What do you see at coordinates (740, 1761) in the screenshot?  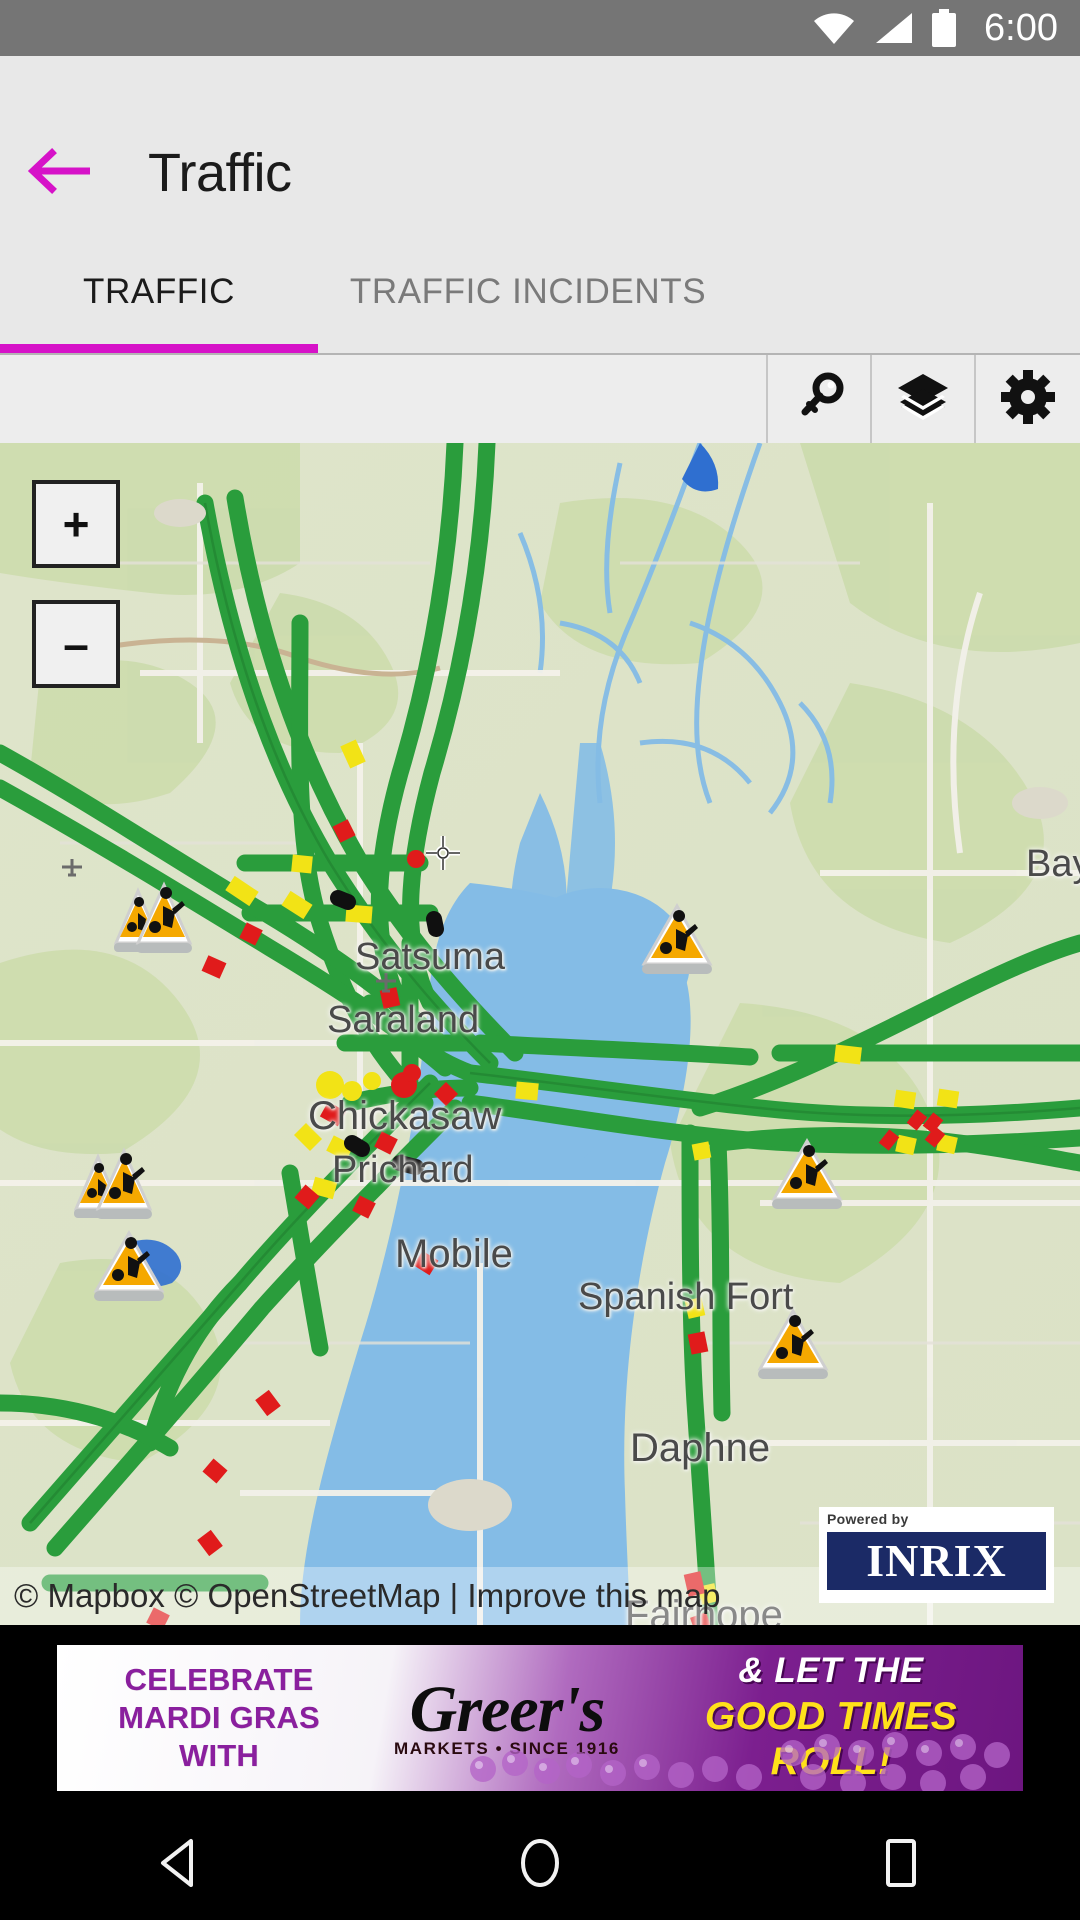 I see `mardi-gras-beads-decoration` at bounding box center [740, 1761].